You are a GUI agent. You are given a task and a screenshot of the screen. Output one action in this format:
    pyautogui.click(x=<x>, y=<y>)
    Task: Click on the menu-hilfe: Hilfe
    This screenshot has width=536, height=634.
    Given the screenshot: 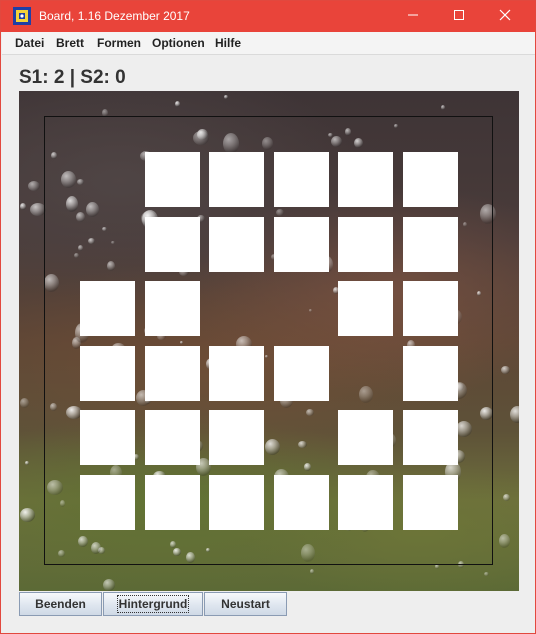 What is the action you would take?
    pyautogui.click(x=228, y=43)
    